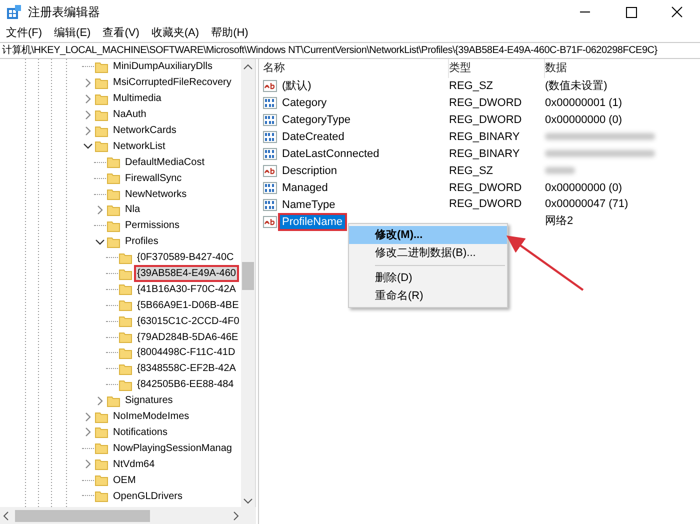 The width and height of the screenshot is (700, 524). What do you see at coordinates (586, 204) in the screenshot?
I see `value-data: 0x00000047 (71)` at bounding box center [586, 204].